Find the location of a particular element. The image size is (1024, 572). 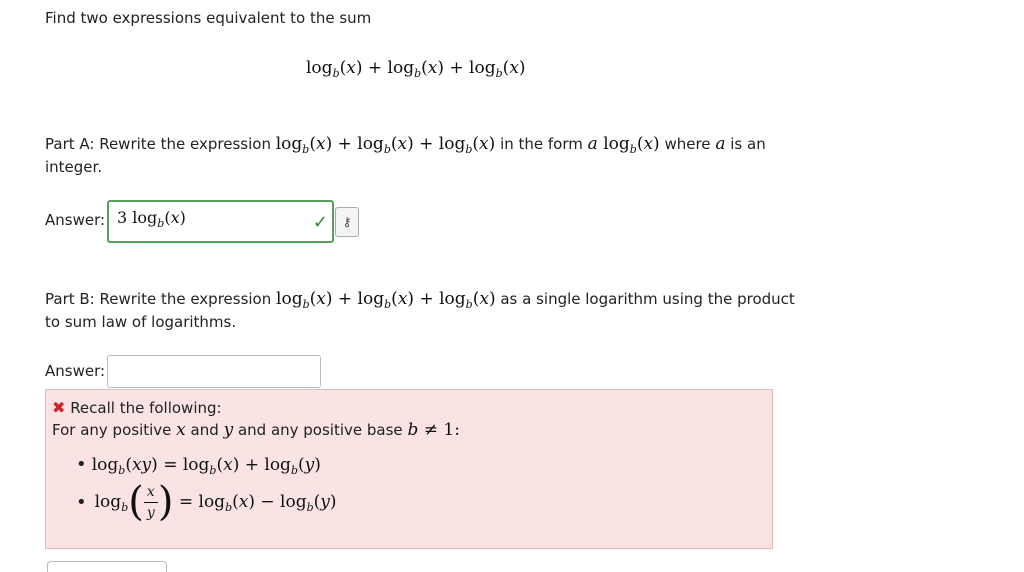

part-a-text-end: is an is located at coordinates (748, 144).